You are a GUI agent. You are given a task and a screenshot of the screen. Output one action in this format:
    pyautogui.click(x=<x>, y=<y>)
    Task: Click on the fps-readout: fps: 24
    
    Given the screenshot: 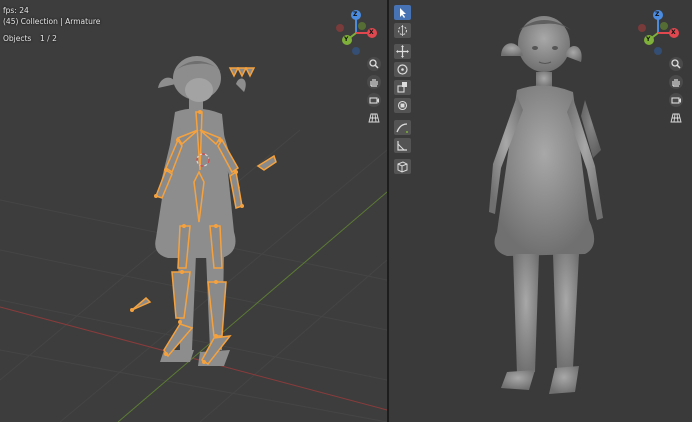 What is the action you would take?
    pyautogui.click(x=16, y=10)
    